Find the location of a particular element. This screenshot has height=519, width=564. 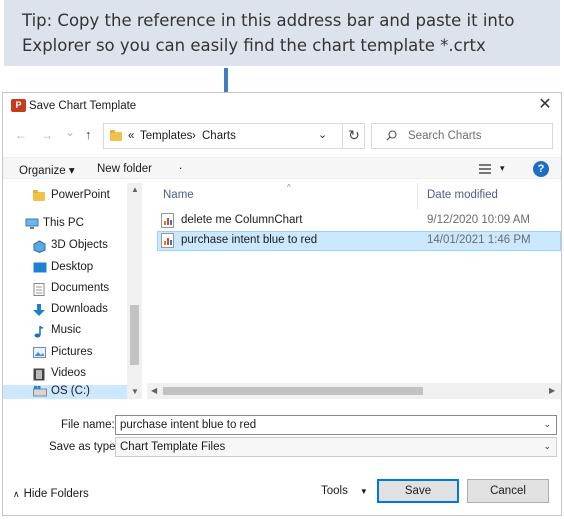

address-bar: « Templates › Charts ⌄ ↻ is located at coordinates (234, 136).